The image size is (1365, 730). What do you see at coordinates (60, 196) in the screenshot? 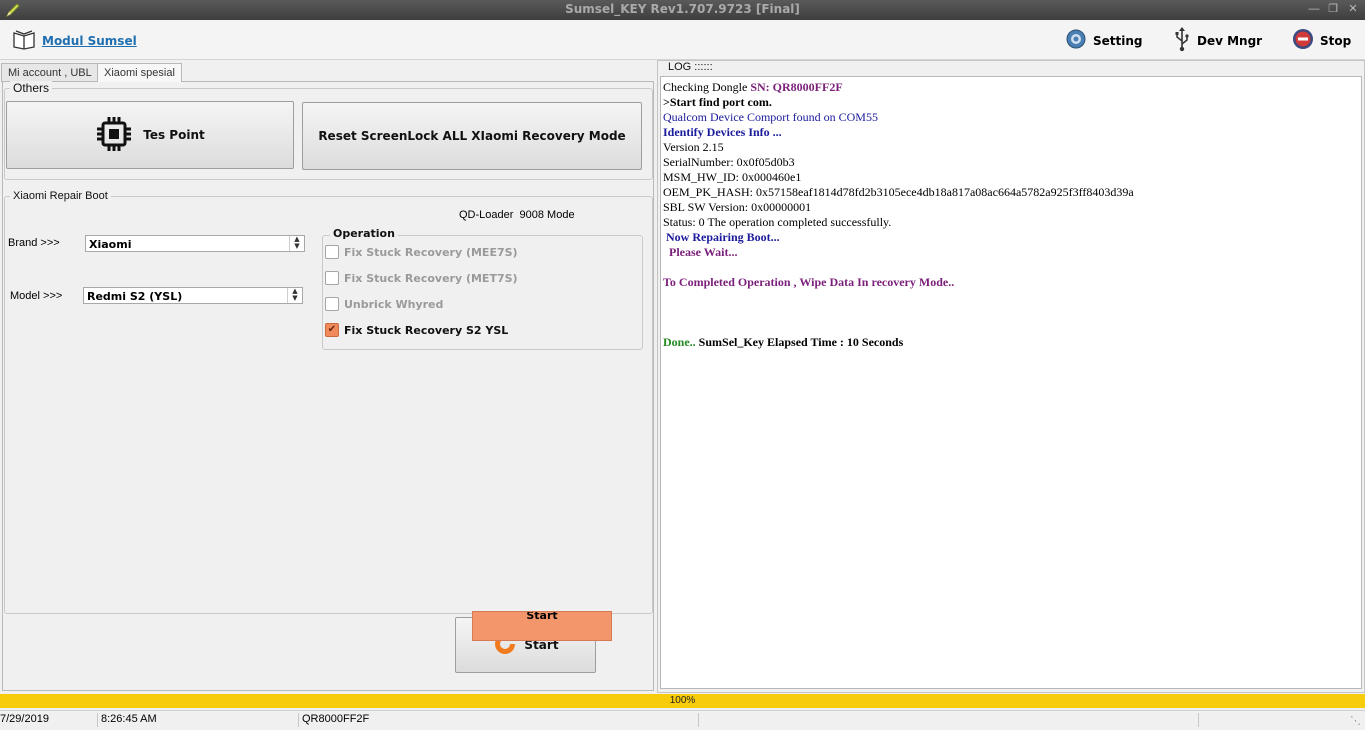
I see `repair-boot-group-title: Xiaomi Repair Boot` at bounding box center [60, 196].